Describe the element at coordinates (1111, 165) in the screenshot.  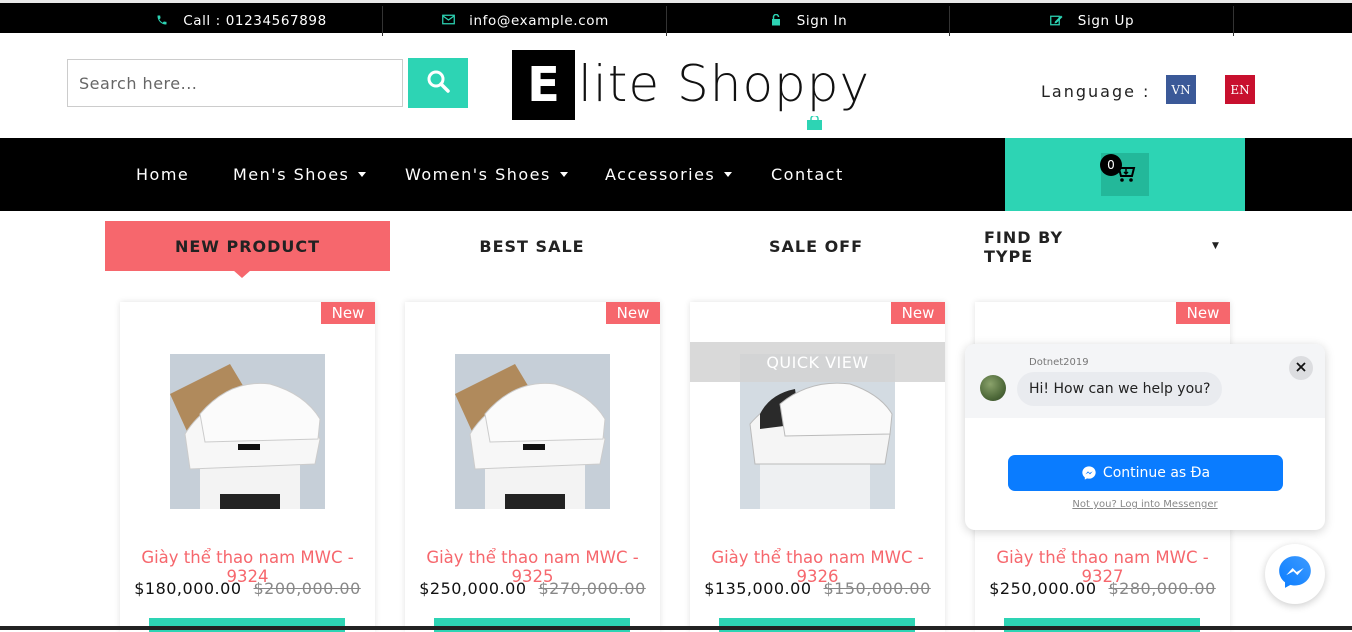
I see `cart-count-badge: 0` at that location.